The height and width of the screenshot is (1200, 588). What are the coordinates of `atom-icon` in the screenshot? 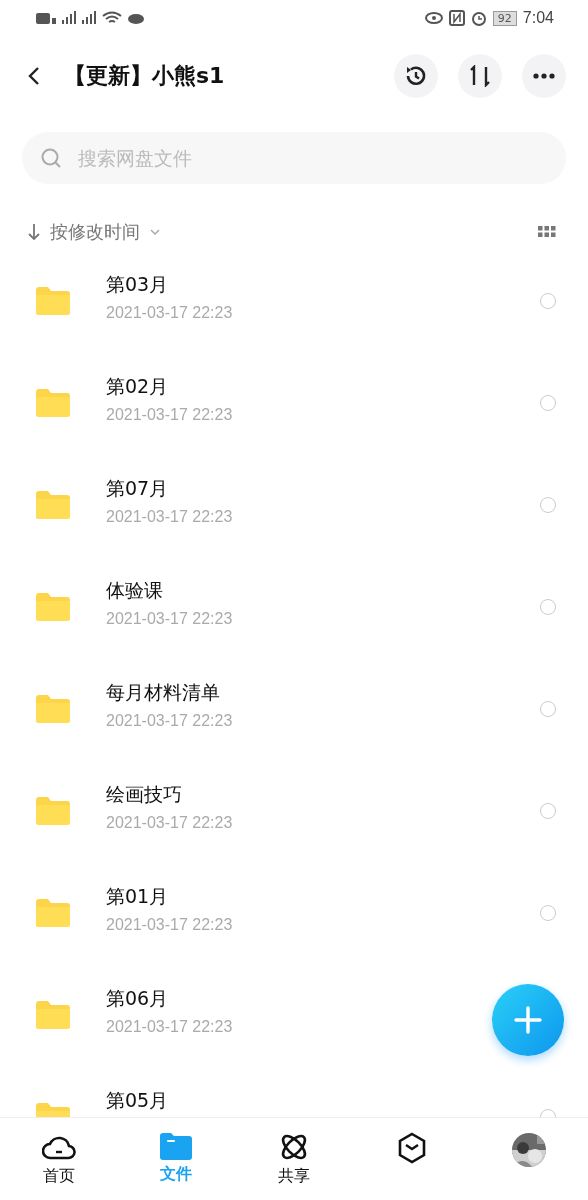 It's located at (294, 1147).